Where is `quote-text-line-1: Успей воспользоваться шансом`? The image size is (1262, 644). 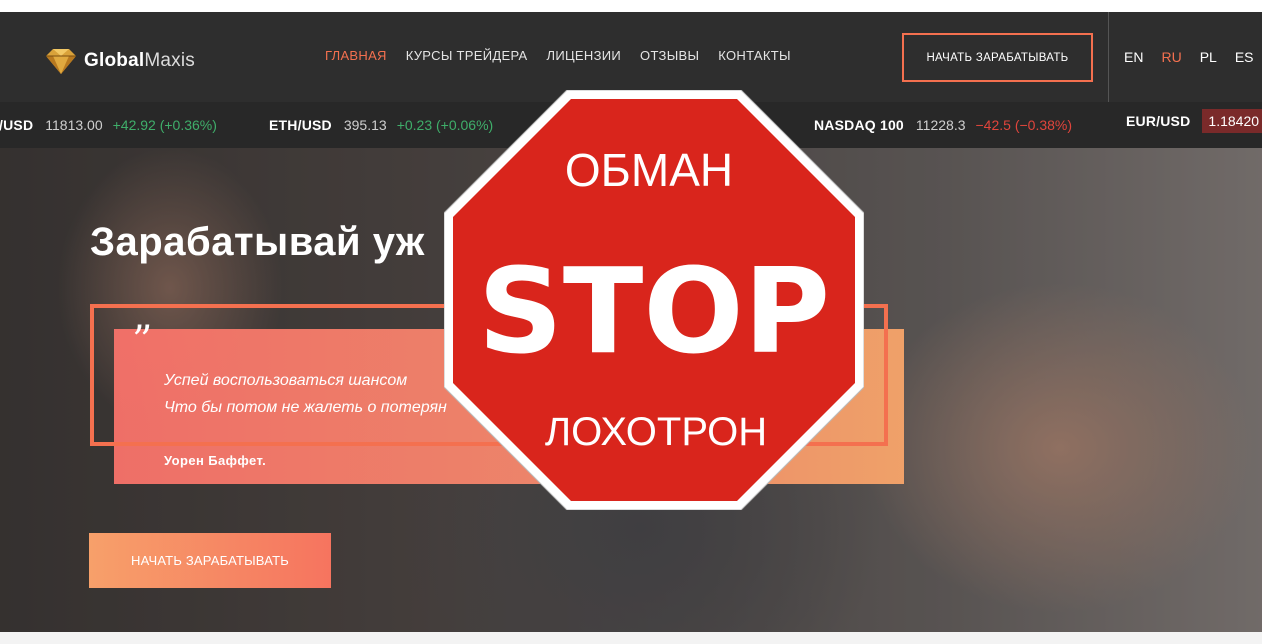 quote-text-line-1: Успей воспользоваться шансом is located at coordinates (286, 380).